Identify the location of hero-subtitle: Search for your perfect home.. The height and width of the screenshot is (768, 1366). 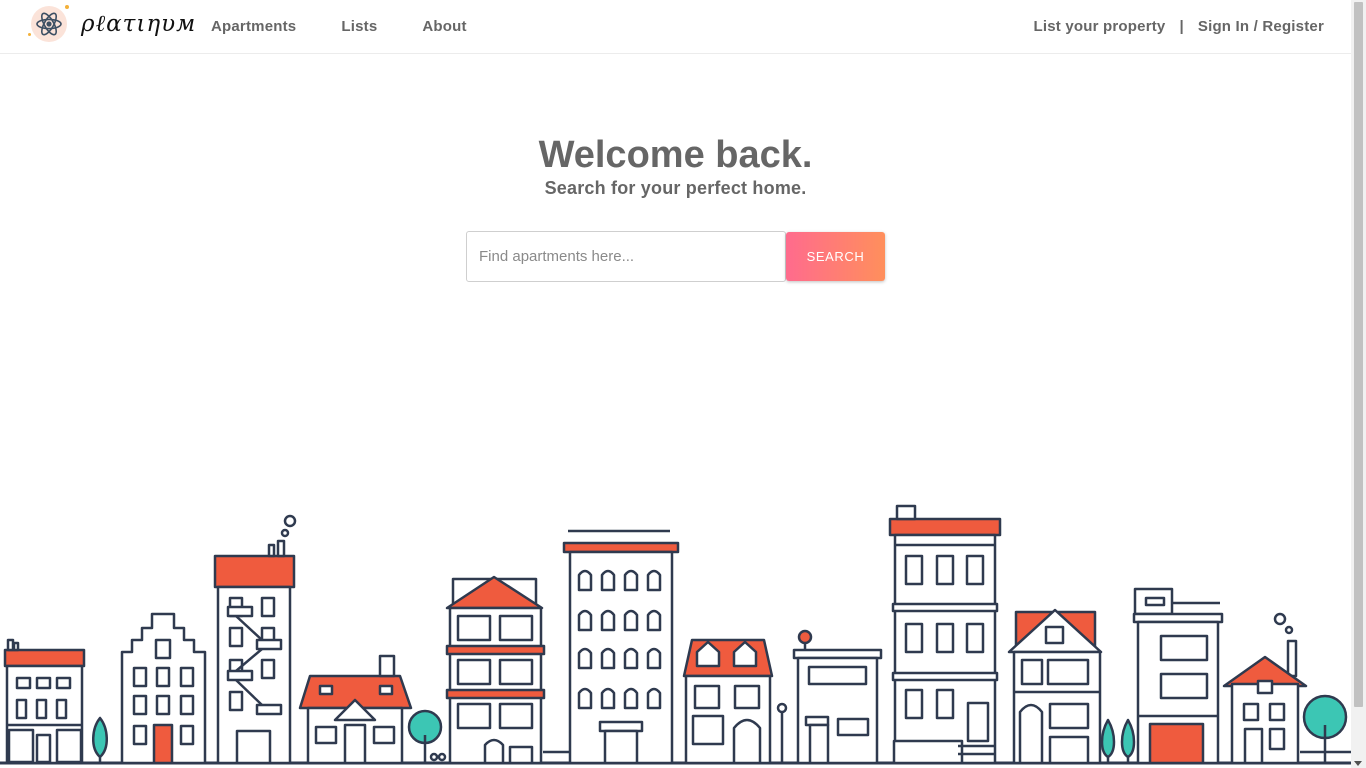
(675, 188).